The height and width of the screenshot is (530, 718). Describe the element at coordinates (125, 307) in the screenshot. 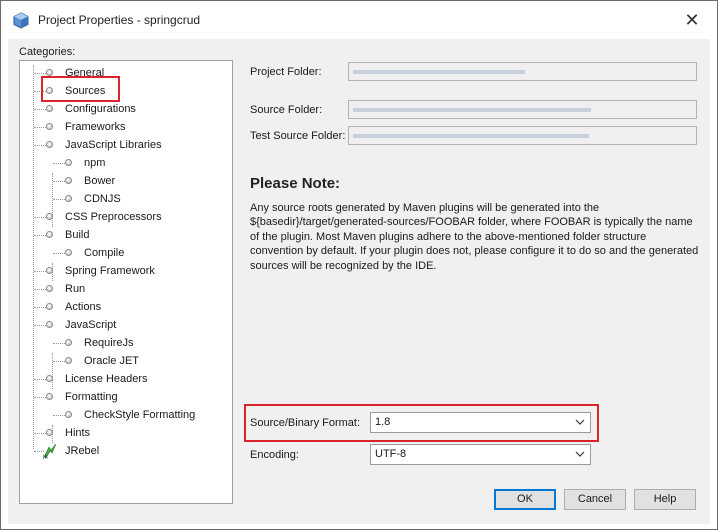

I see `sidebar-item-actions: Actions` at that location.